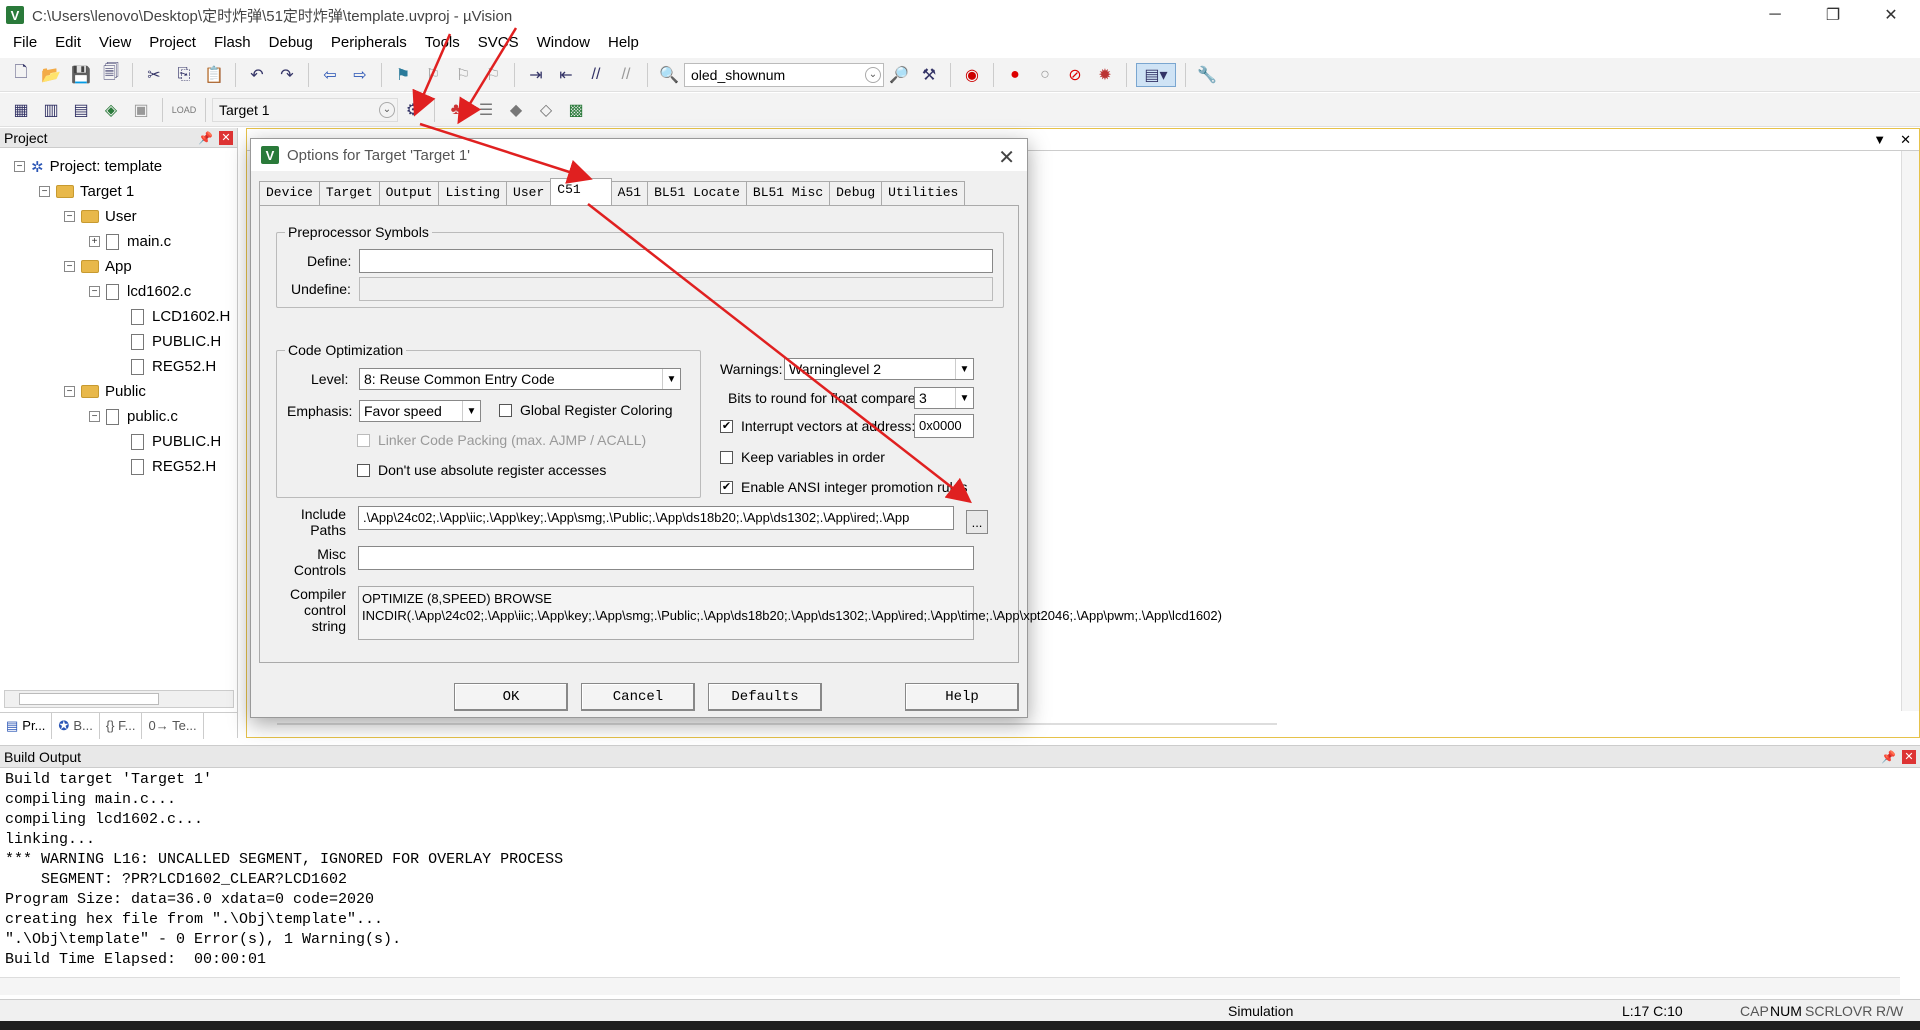 This screenshot has width=1920, height=1030. I want to click on scrollbar-thumb, so click(89, 699).